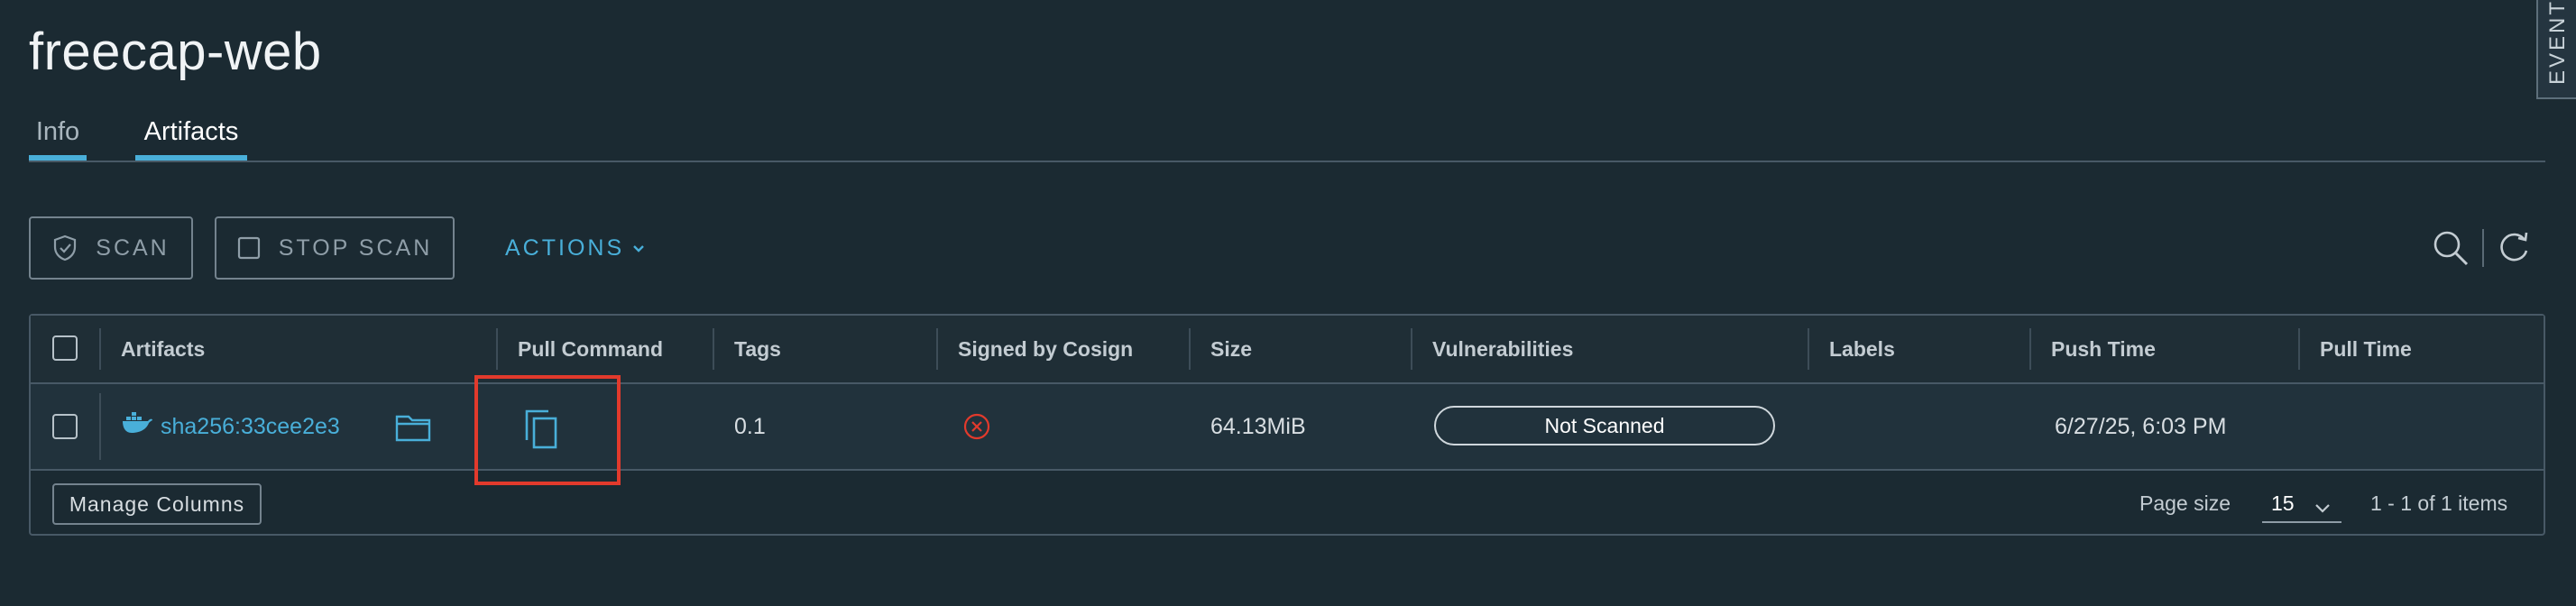 This screenshot has width=2576, height=606. Describe the element at coordinates (356, 248) in the screenshot. I see `stop-scan-button-label: STOP SCAN` at that location.